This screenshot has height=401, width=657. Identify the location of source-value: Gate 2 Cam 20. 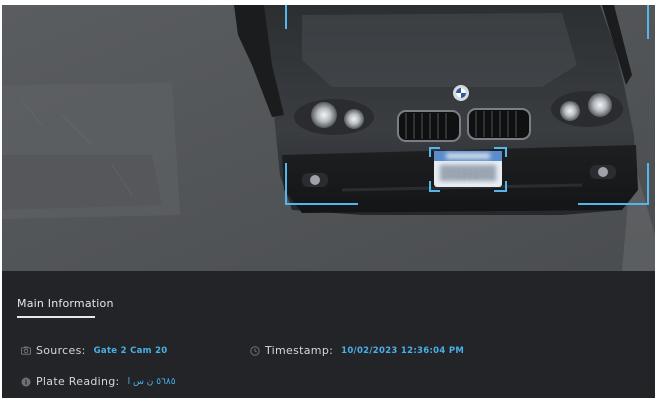
(131, 351).